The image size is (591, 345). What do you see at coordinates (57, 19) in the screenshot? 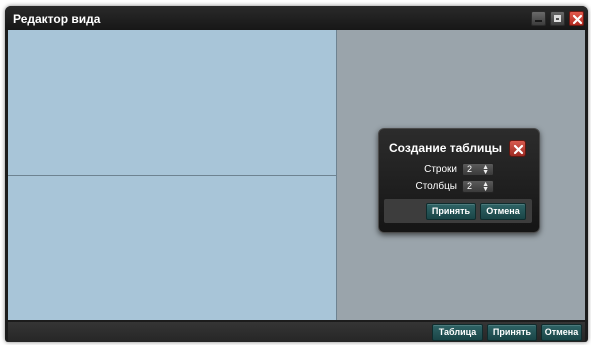
I see `window-title: Редактор вида` at bounding box center [57, 19].